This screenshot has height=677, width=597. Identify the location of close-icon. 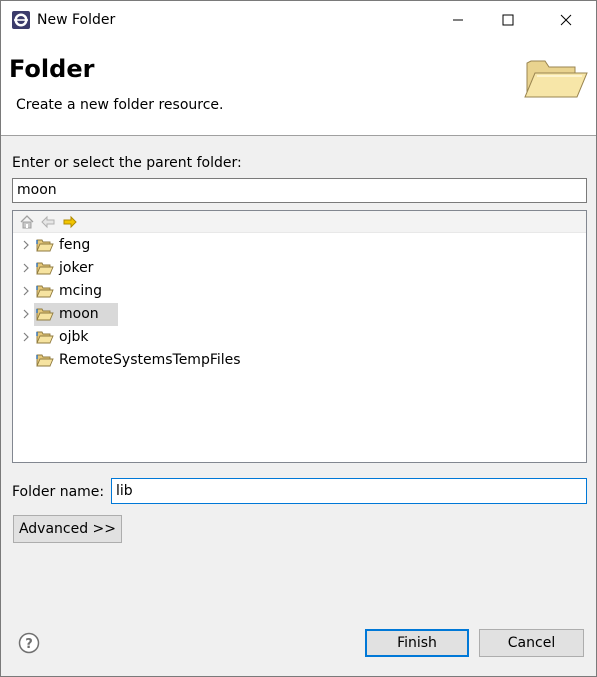
(566, 20).